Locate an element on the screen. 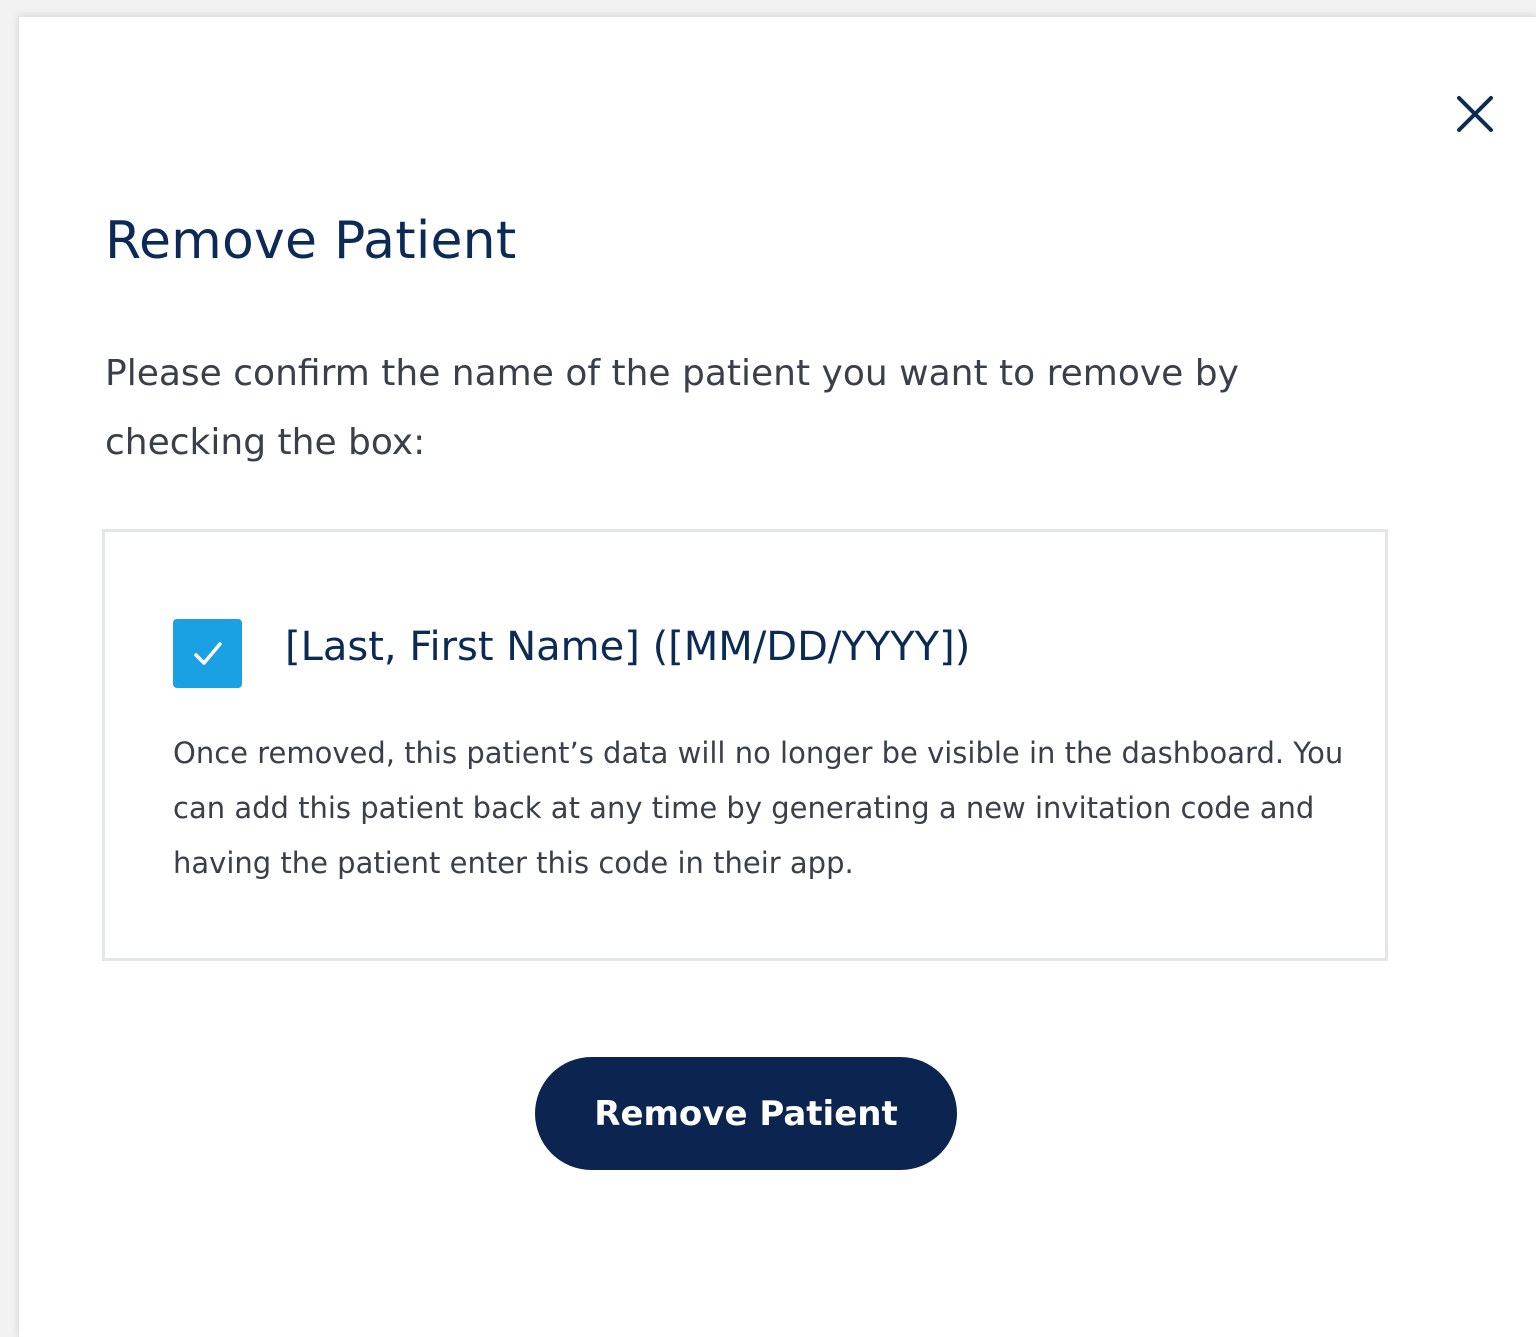 Image resolution: width=1536 pixels, height=1337 pixels. close-icon is located at coordinates (1475, 114).